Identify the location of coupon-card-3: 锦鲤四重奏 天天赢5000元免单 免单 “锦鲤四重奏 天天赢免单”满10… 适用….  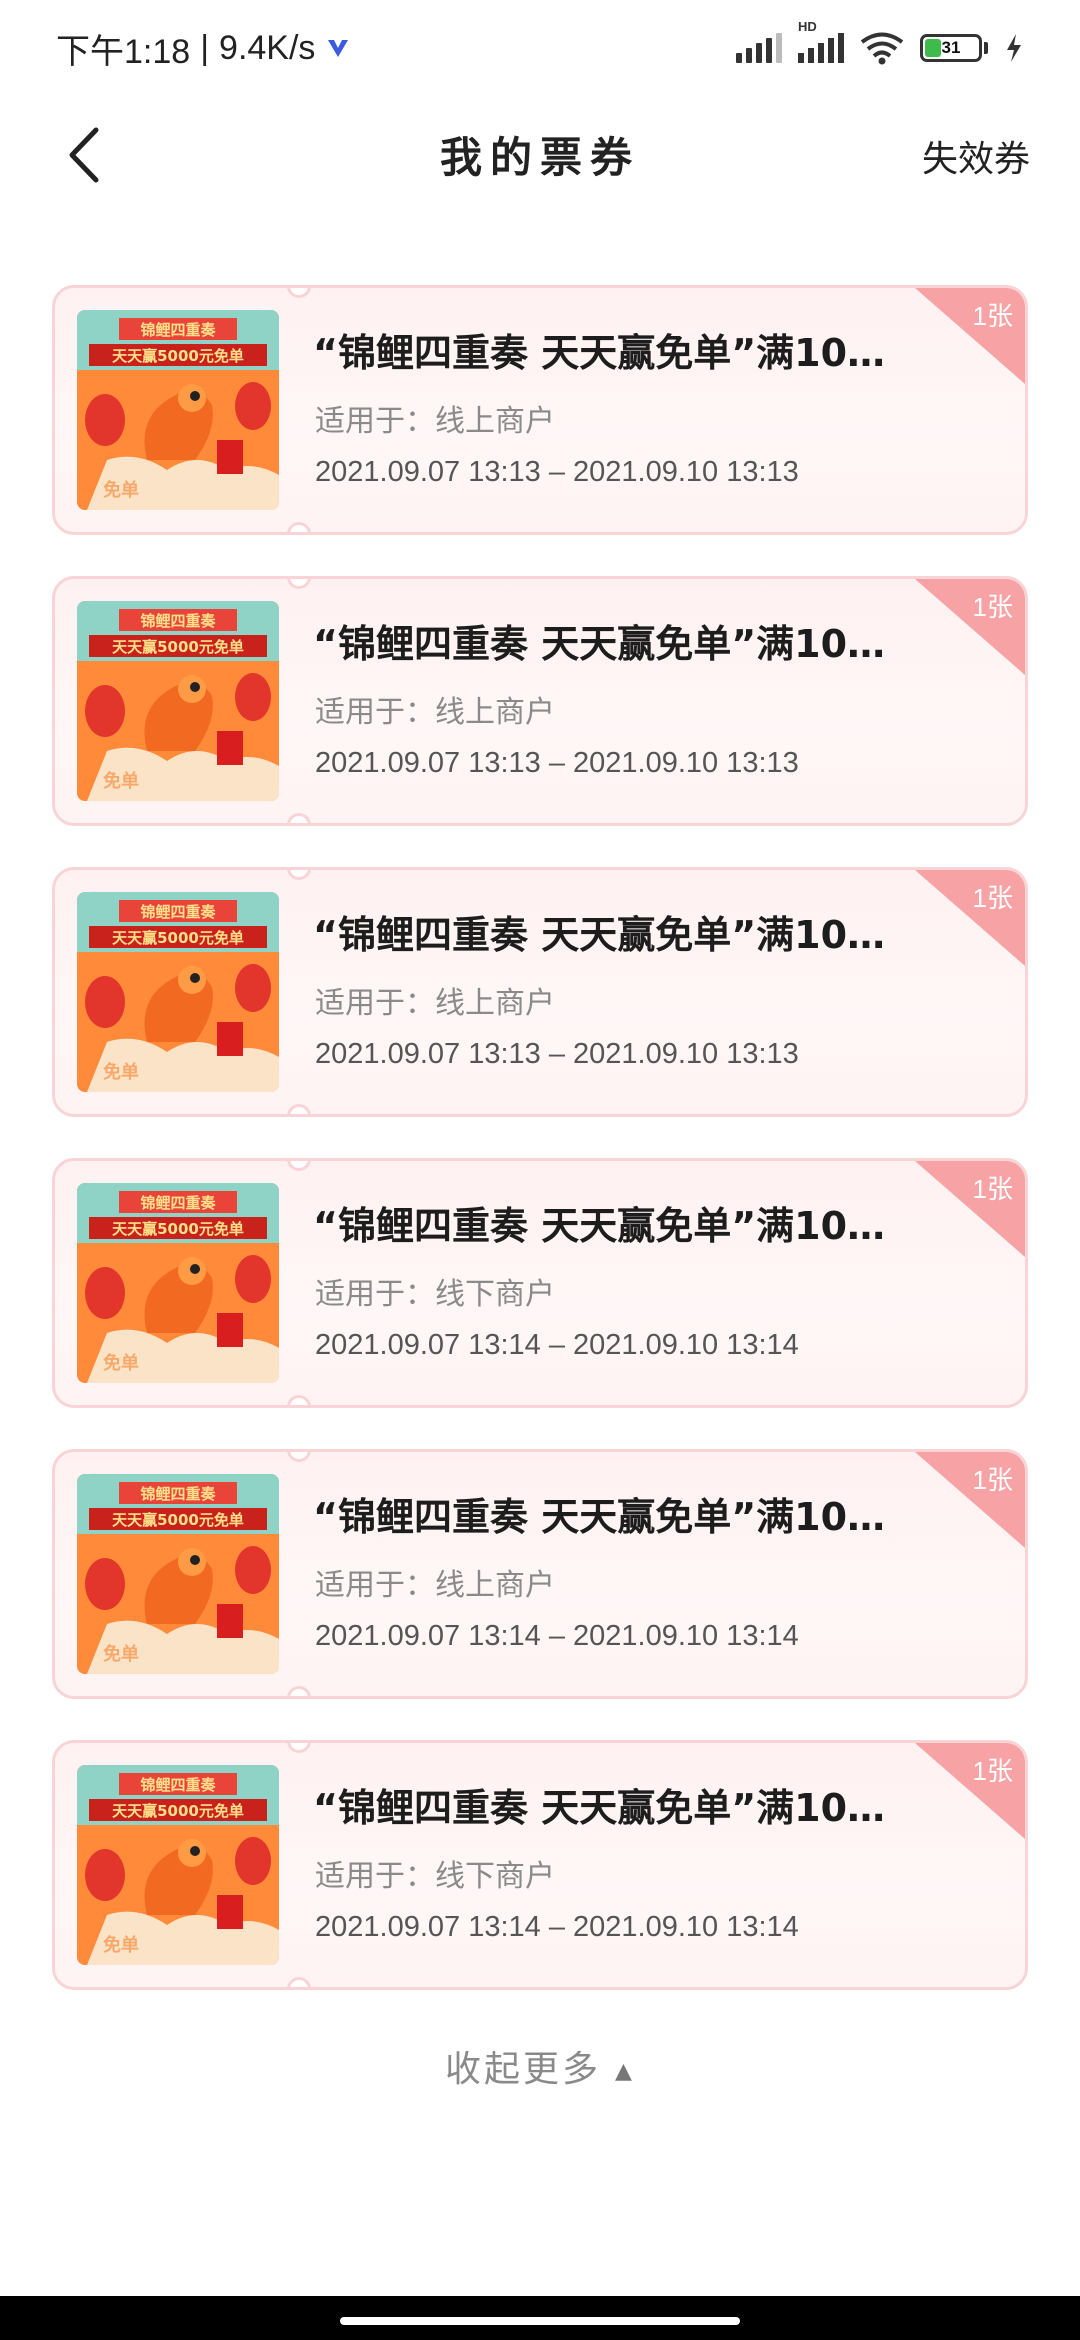
(540, 992).